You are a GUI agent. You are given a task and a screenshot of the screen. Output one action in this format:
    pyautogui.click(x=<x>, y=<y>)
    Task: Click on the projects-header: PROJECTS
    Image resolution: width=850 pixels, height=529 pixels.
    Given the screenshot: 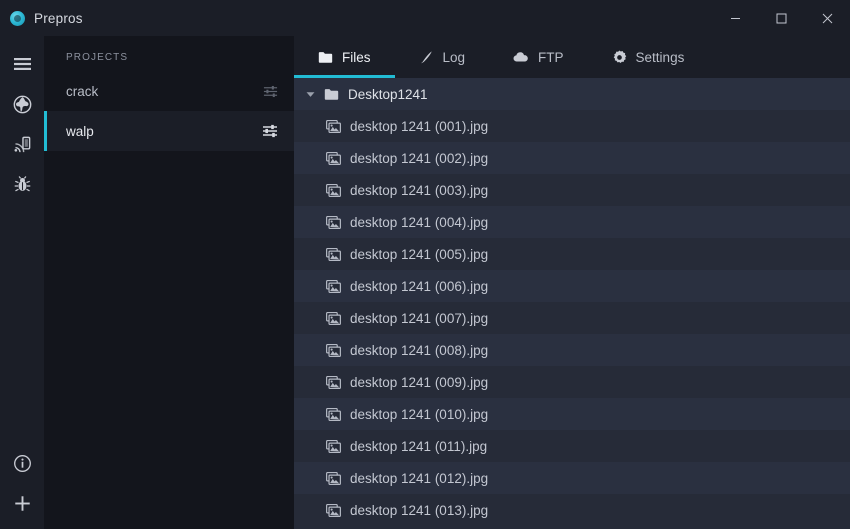 What is the action you would take?
    pyautogui.click(x=97, y=57)
    